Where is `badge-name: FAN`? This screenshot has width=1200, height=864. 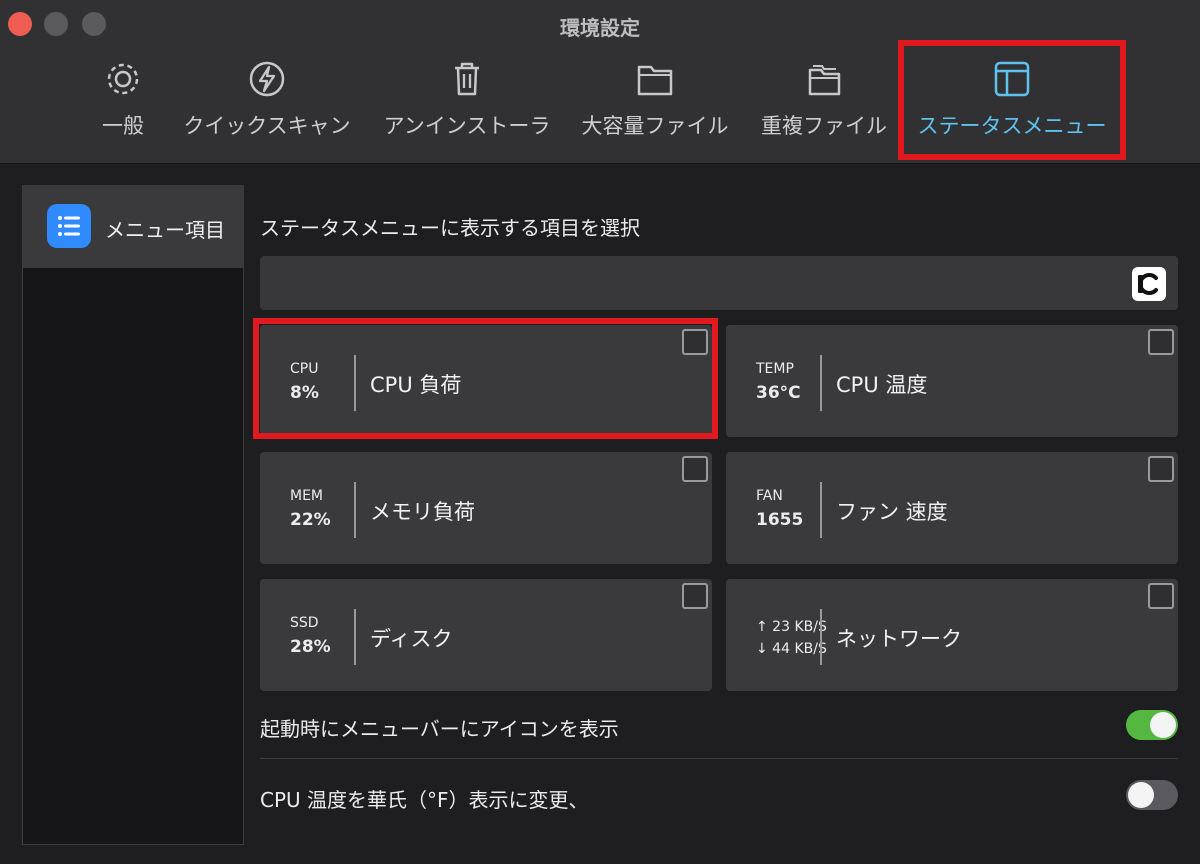
badge-name: FAN is located at coordinates (769, 496).